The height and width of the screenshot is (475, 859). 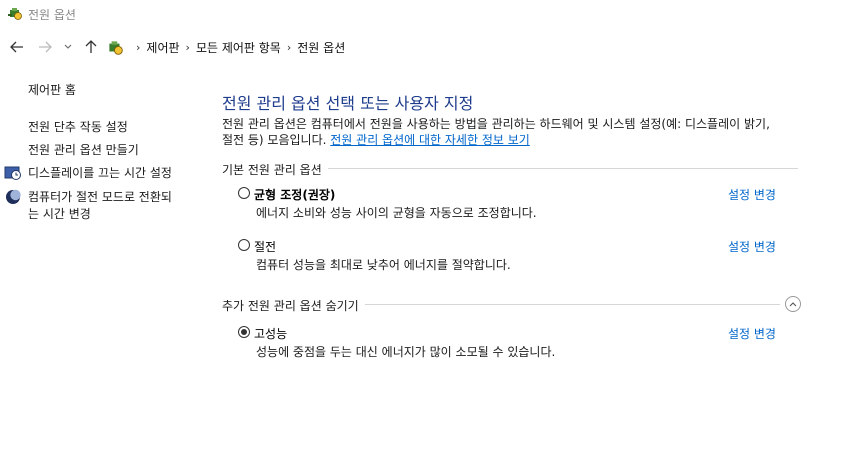 I want to click on back-button, so click(x=17, y=47).